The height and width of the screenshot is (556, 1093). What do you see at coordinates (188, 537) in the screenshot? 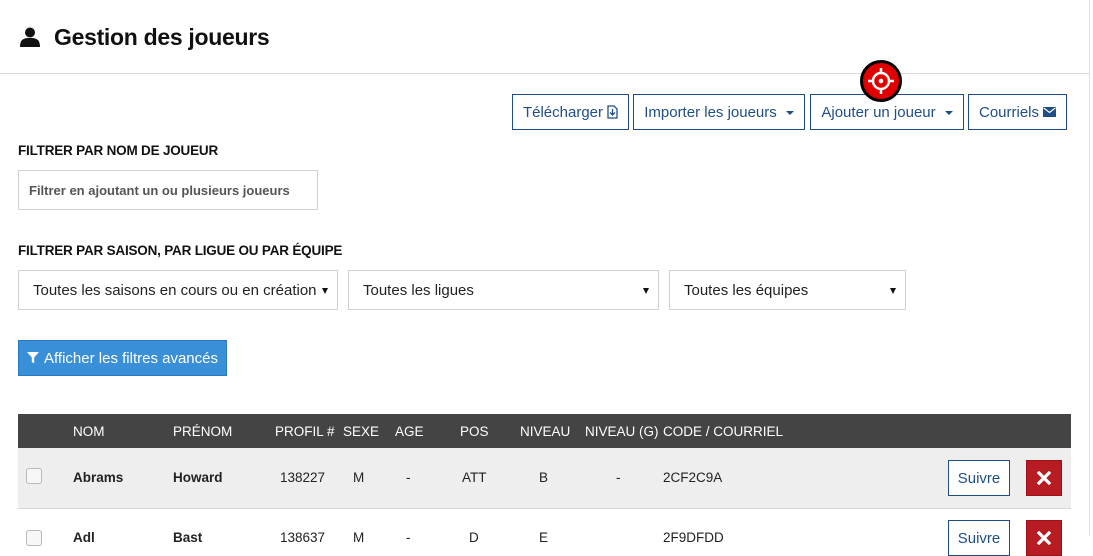
I see `cell-prenom: Bast` at bounding box center [188, 537].